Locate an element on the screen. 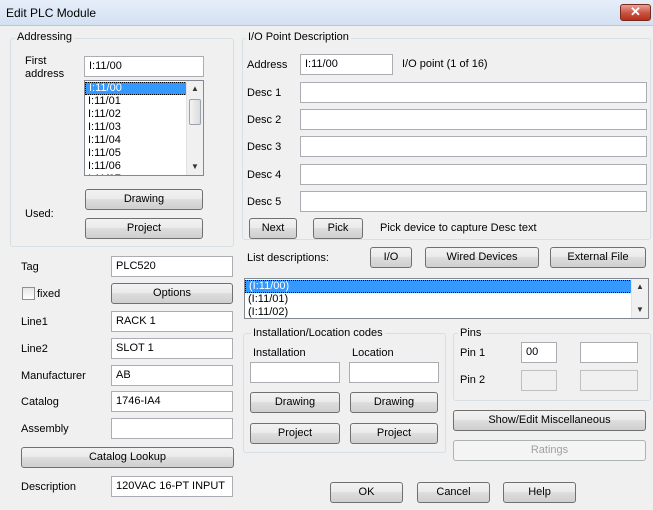 This screenshot has height=510, width=653. location-label: Location is located at coordinates (373, 353).